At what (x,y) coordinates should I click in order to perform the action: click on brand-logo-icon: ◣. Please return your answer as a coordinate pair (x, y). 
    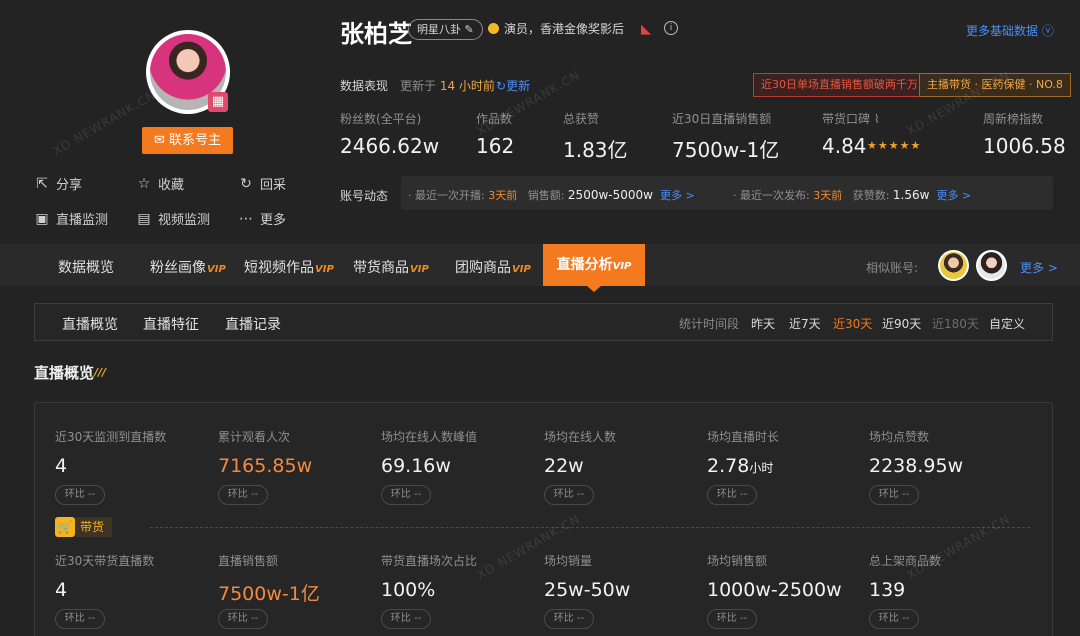
    Looking at the image, I should click on (646, 29).